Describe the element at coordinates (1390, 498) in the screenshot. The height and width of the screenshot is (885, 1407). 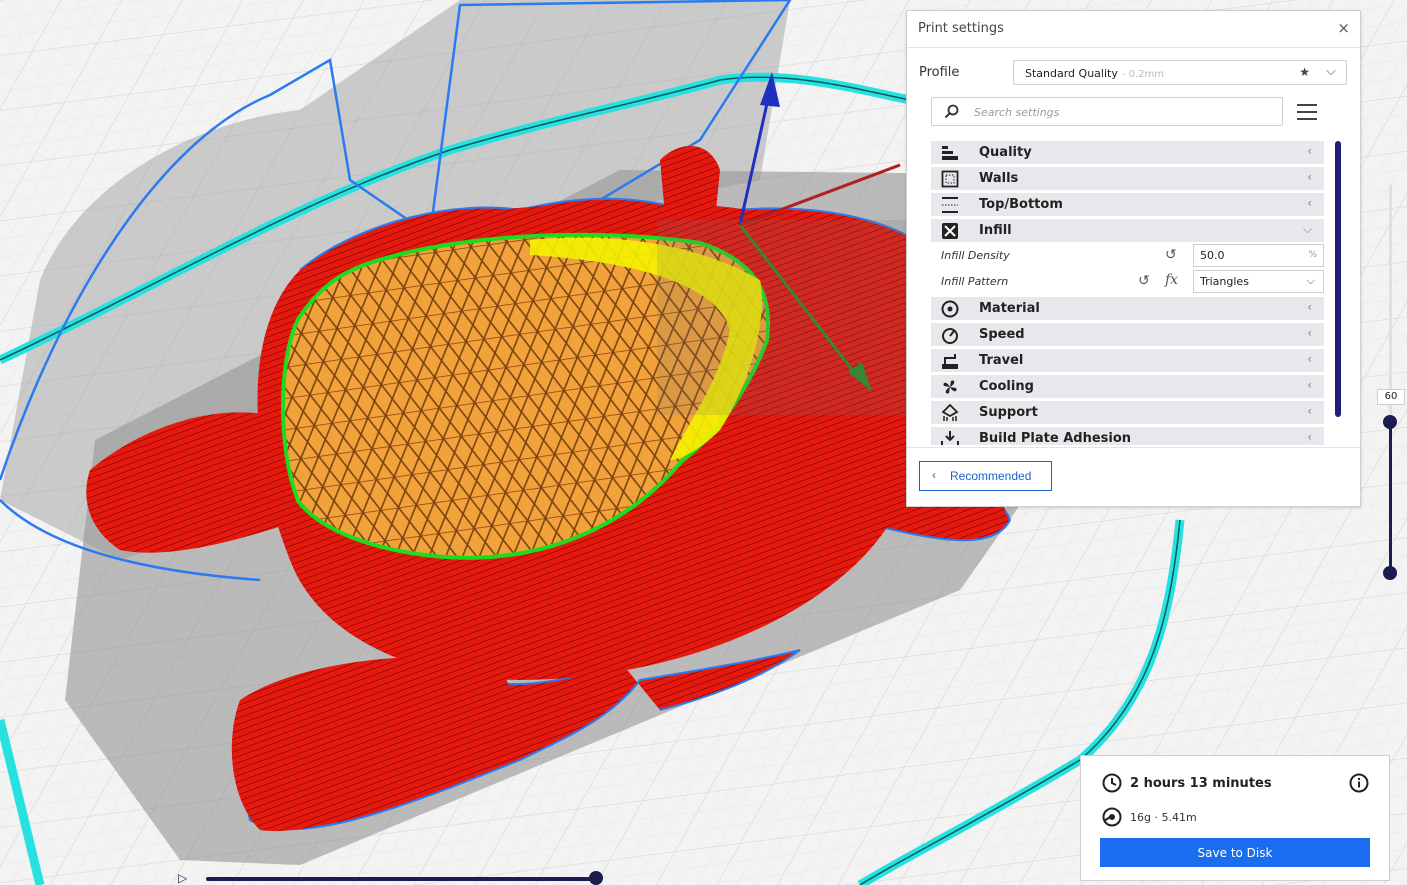
I see `layer-slider-range` at that location.